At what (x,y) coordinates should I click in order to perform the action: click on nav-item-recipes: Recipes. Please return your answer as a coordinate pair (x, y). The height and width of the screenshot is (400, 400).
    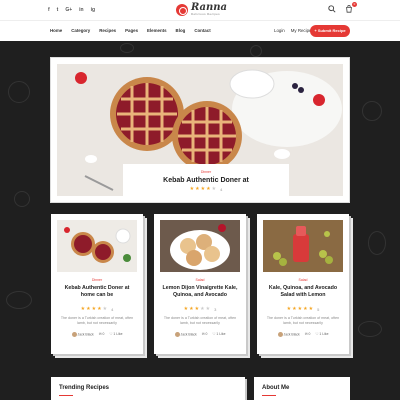
    Looking at the image, I should click on (107, 31).